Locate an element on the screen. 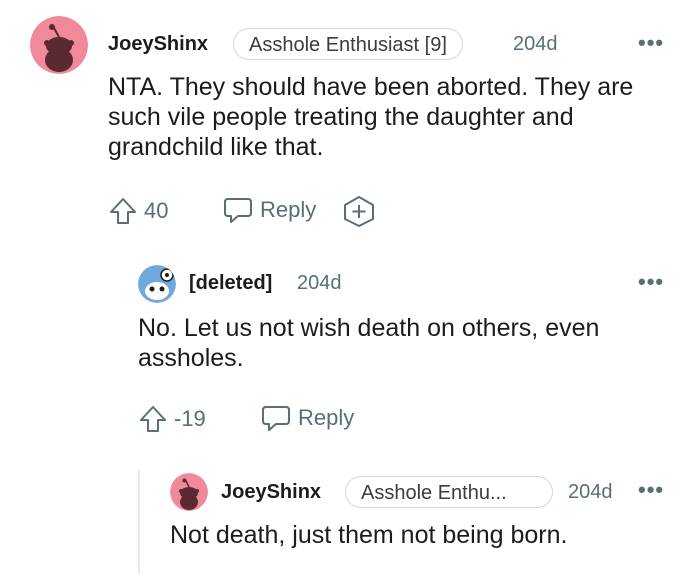  add-award-icon is located at coordinates (359, 211).